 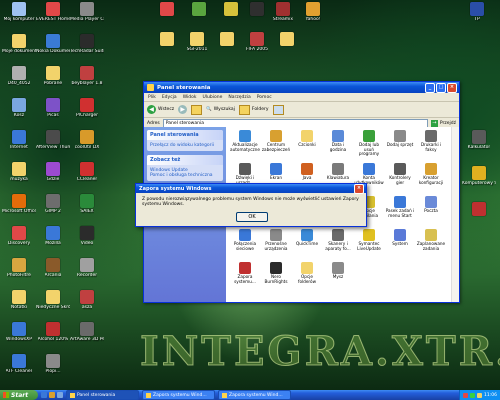 I want to click on up-folder-button, so click(x=197, y=109).